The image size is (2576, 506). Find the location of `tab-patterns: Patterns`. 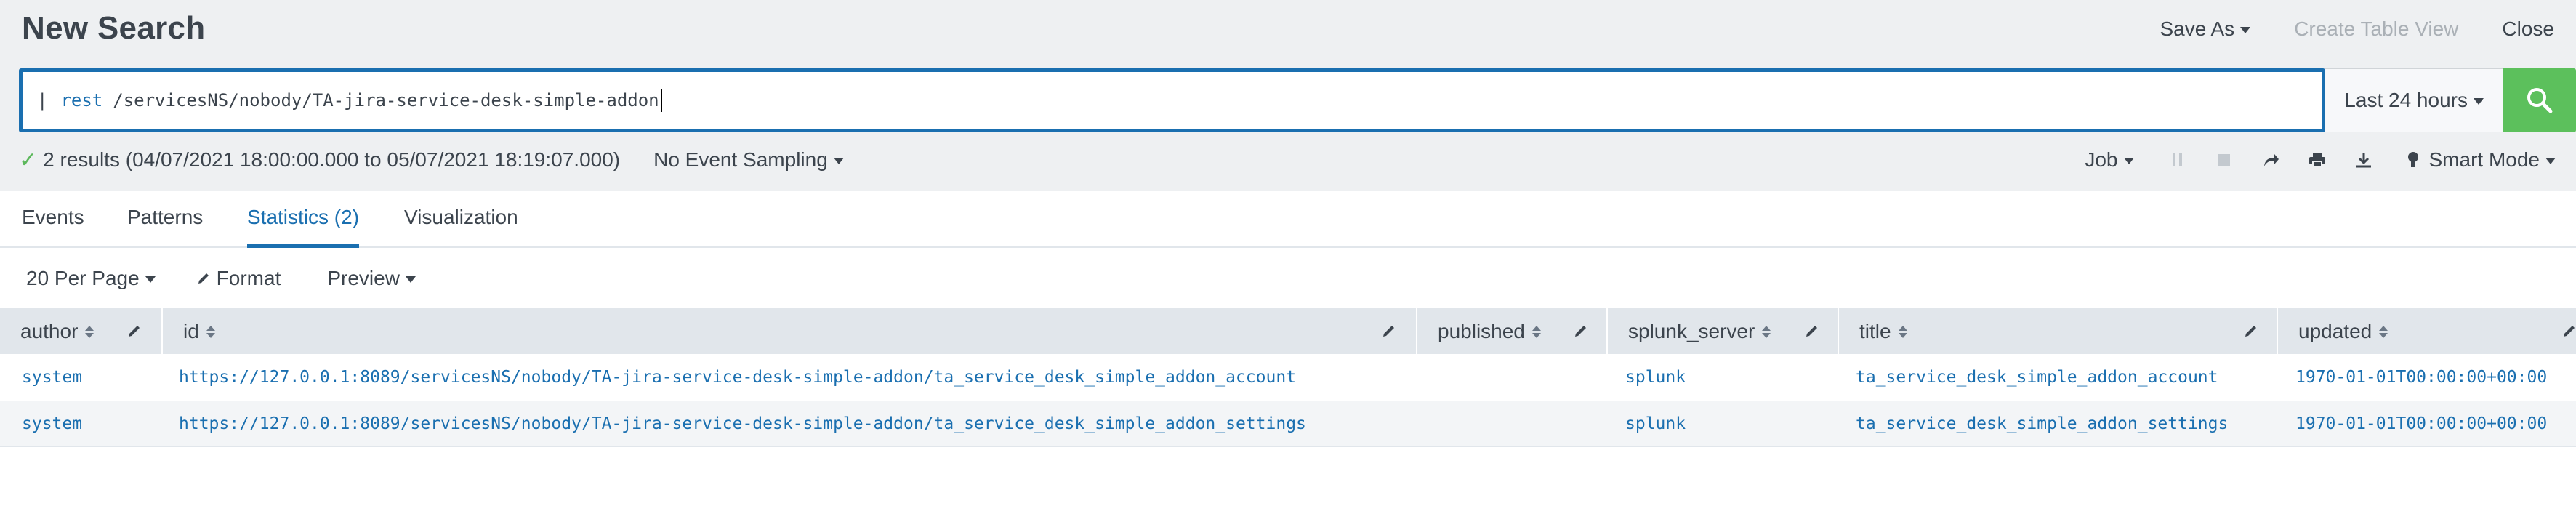

tab-patterns: Patterns is located at coordinates (165, 227).